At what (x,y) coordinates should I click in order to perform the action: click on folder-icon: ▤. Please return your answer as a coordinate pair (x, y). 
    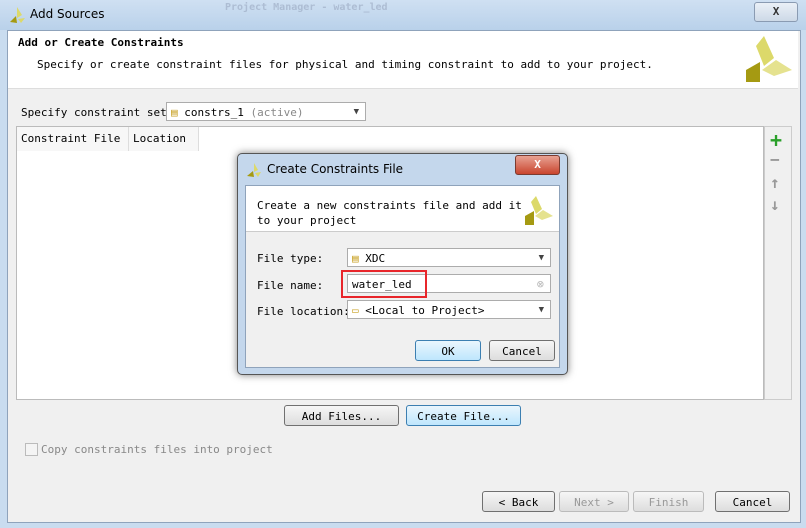
    Looking at the image, I should click on (174, 112).